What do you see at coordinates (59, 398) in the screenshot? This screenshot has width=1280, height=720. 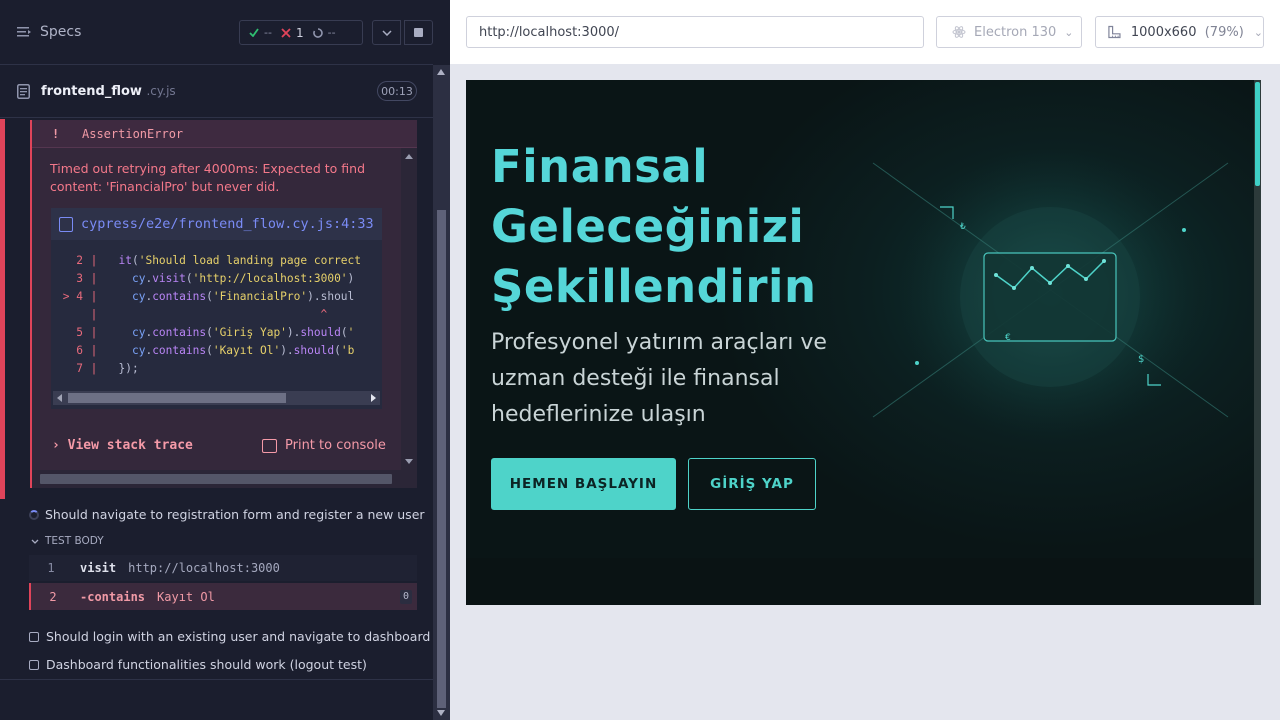 I see `scroll-left-arrow-icon` at bounding box center [59, 398].